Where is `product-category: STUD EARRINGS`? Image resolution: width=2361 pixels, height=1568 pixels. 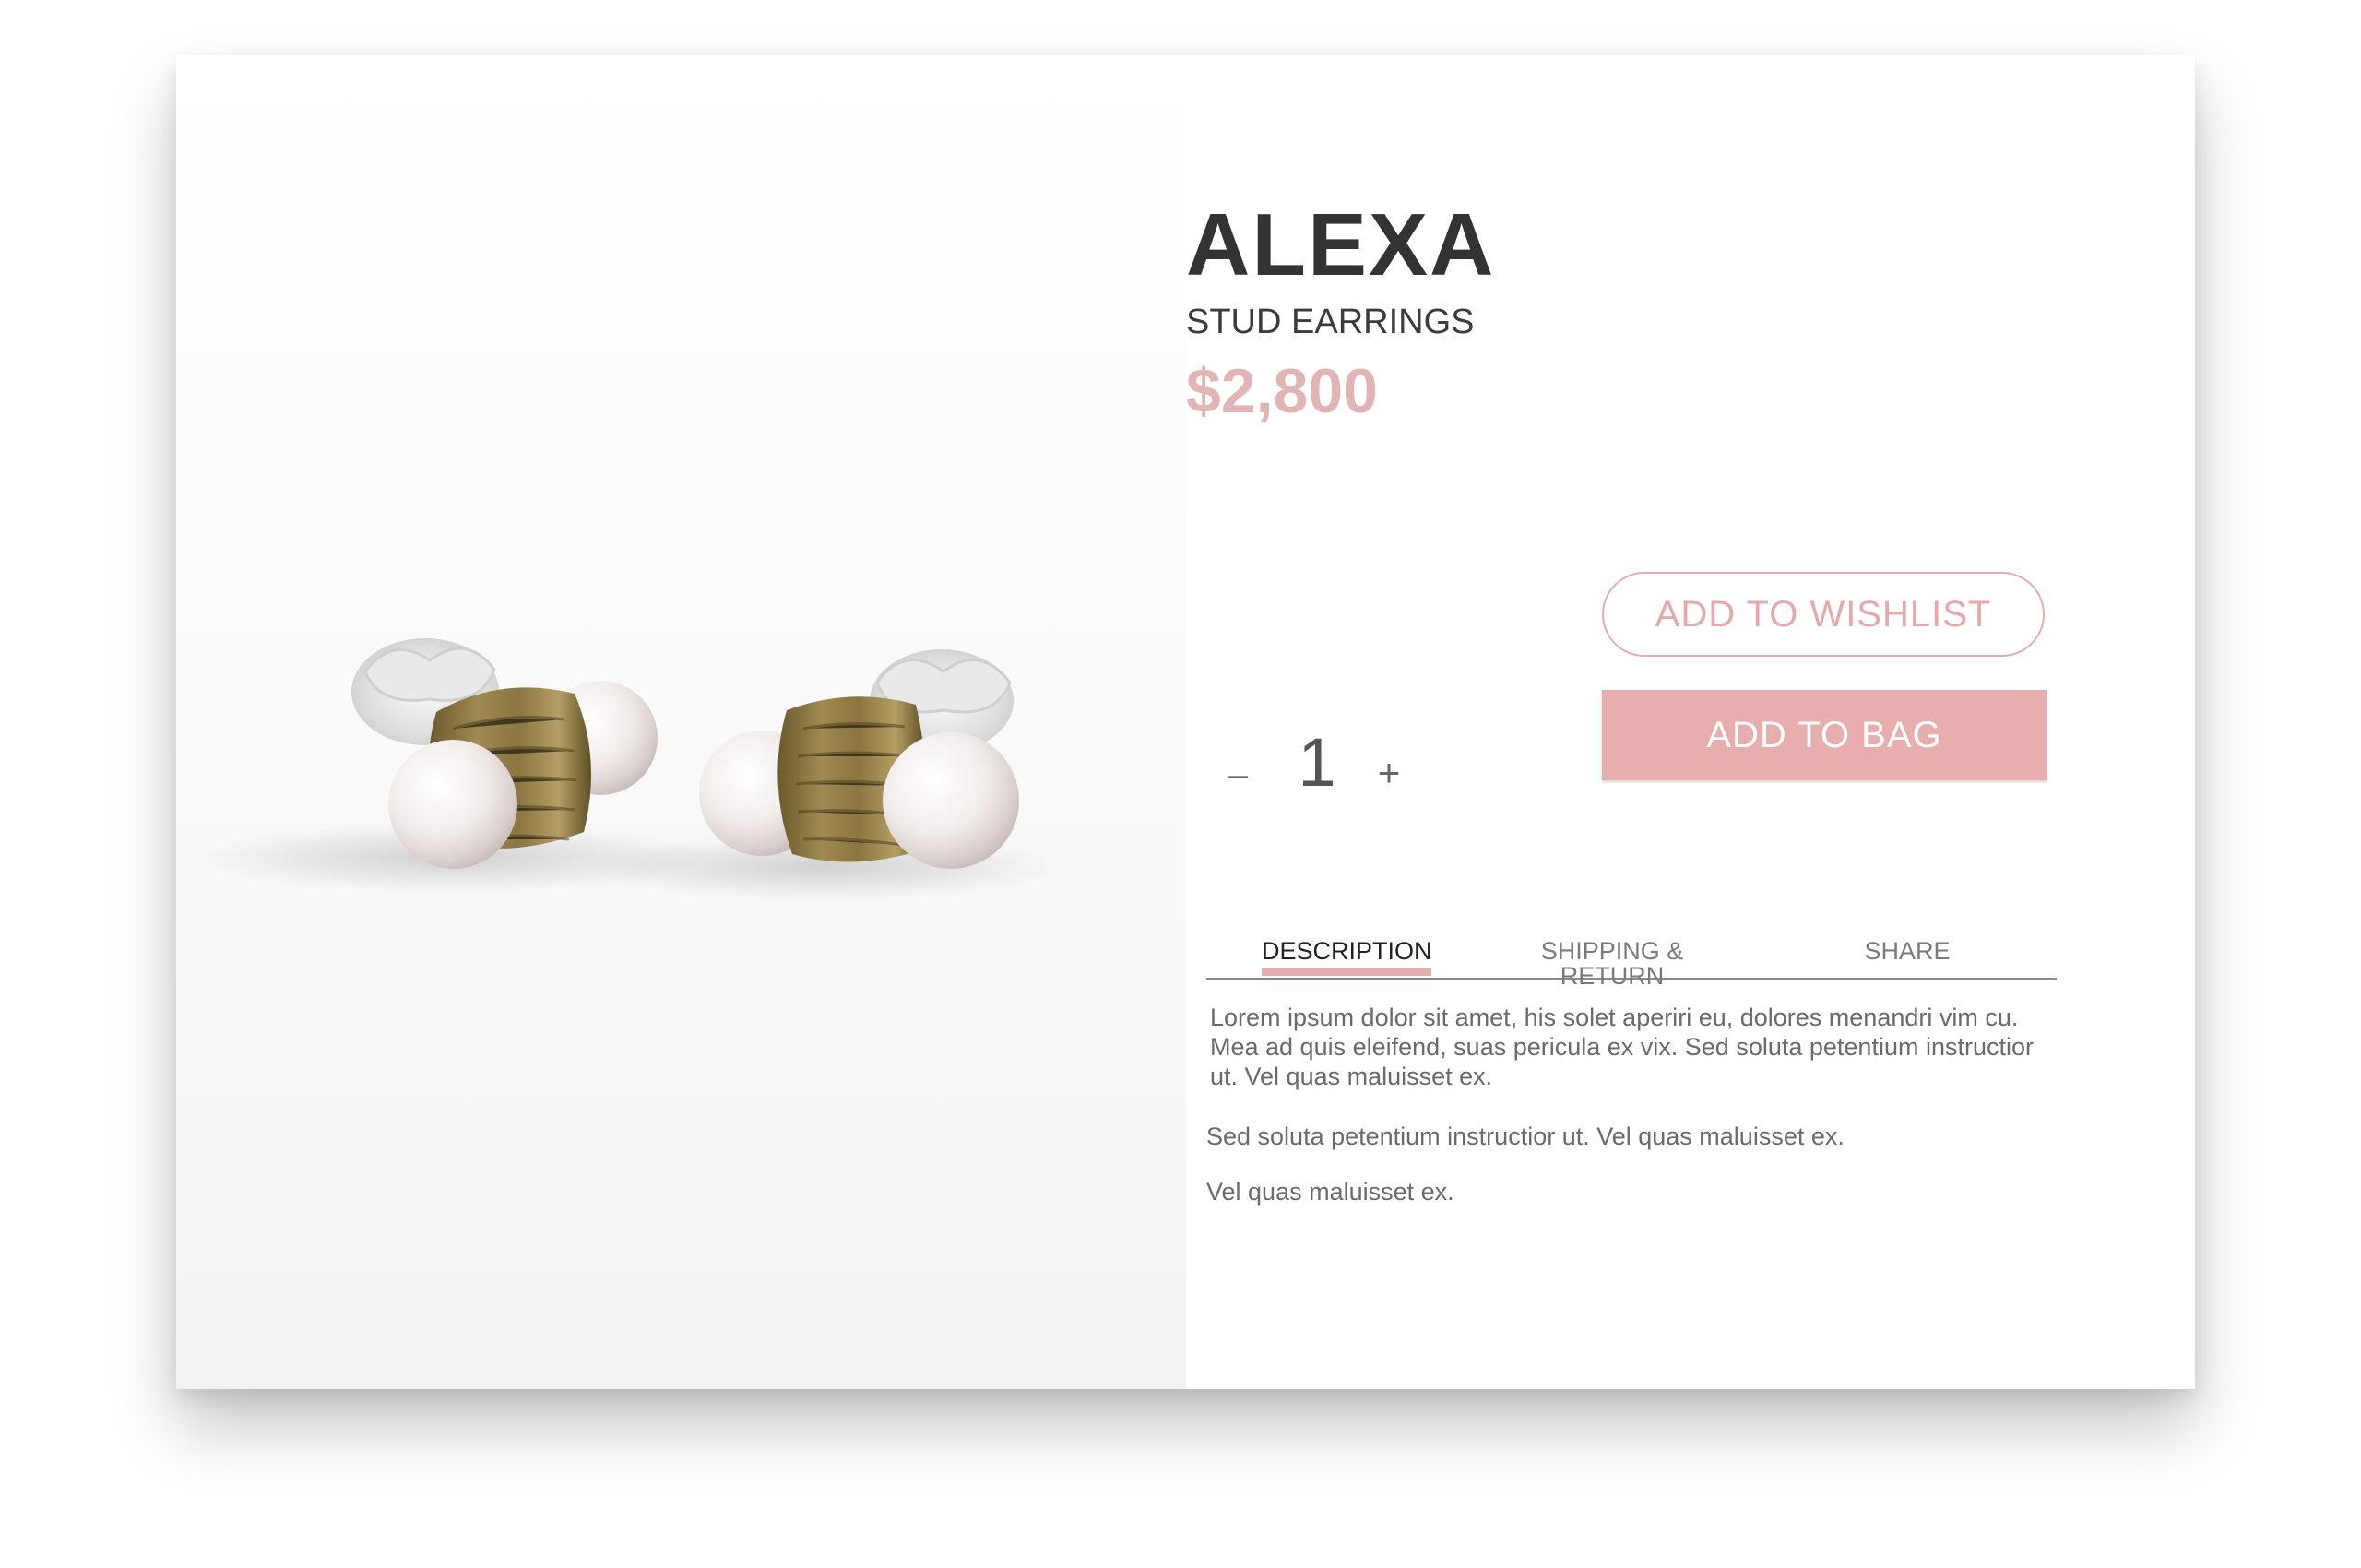 product-category: STUD EARRINGS is located at coordinates (1330, 322).